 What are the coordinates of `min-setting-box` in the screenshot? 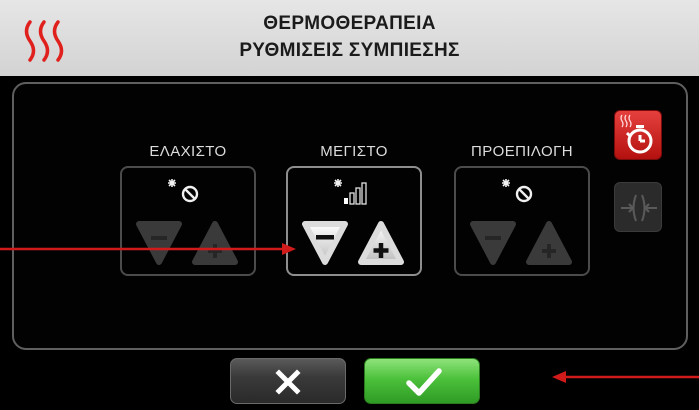 It's located at (188, 221).